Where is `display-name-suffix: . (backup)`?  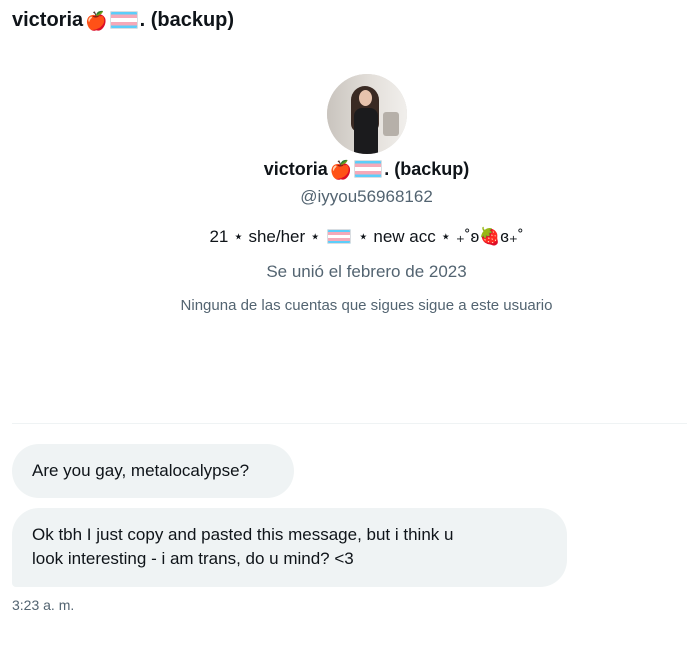 display-name-suffix: . (backup) is located at coordinates (427, 169).